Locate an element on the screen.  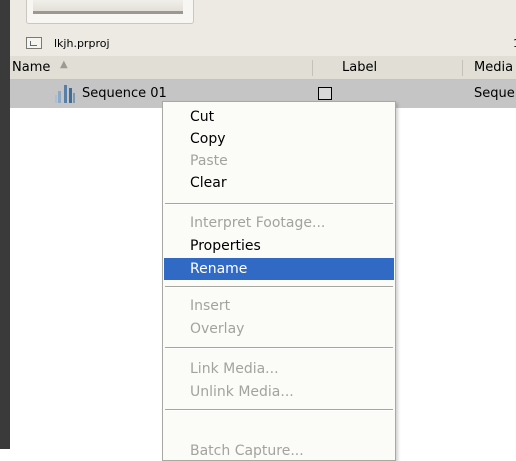
preview-area is located at coordinates (263, 16).